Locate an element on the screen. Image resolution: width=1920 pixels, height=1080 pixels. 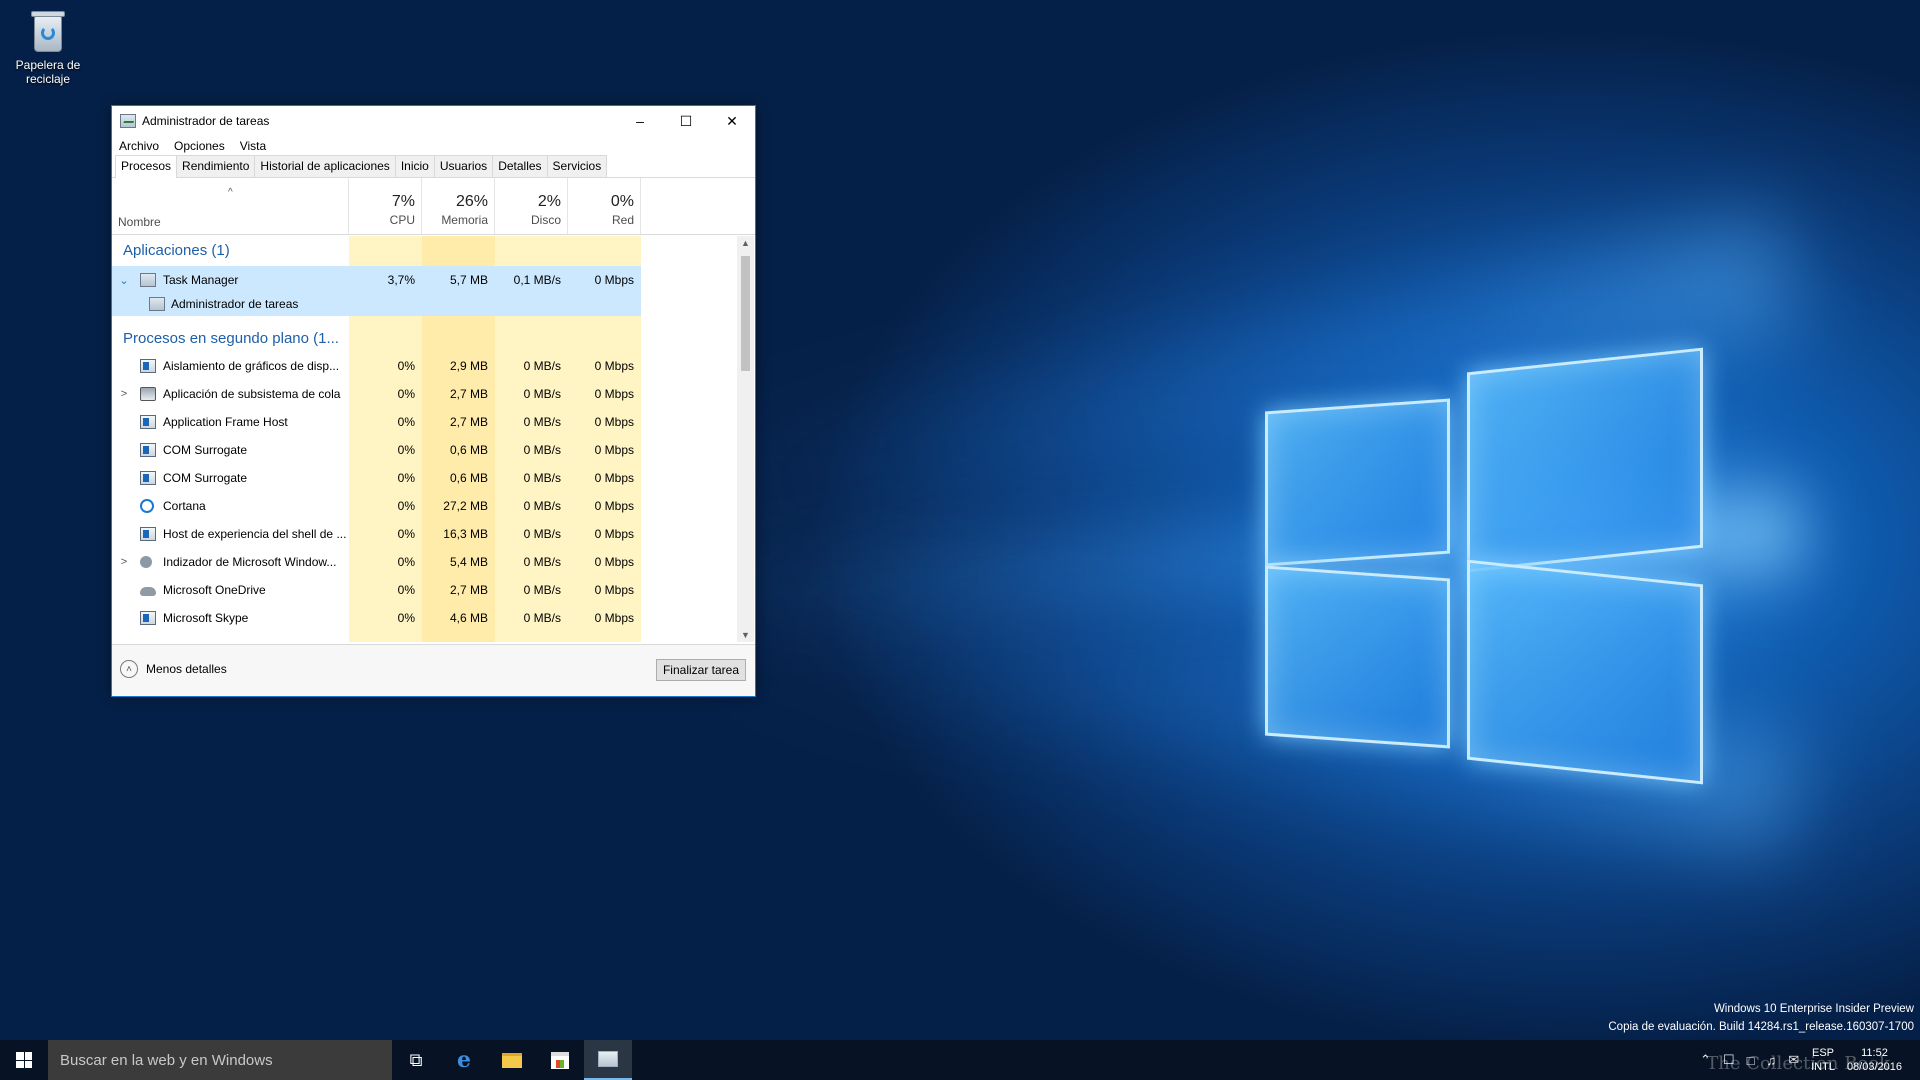
recycle-bin-desktop-icon: Papelera de reciclaje is located at coordinates (48, 47).